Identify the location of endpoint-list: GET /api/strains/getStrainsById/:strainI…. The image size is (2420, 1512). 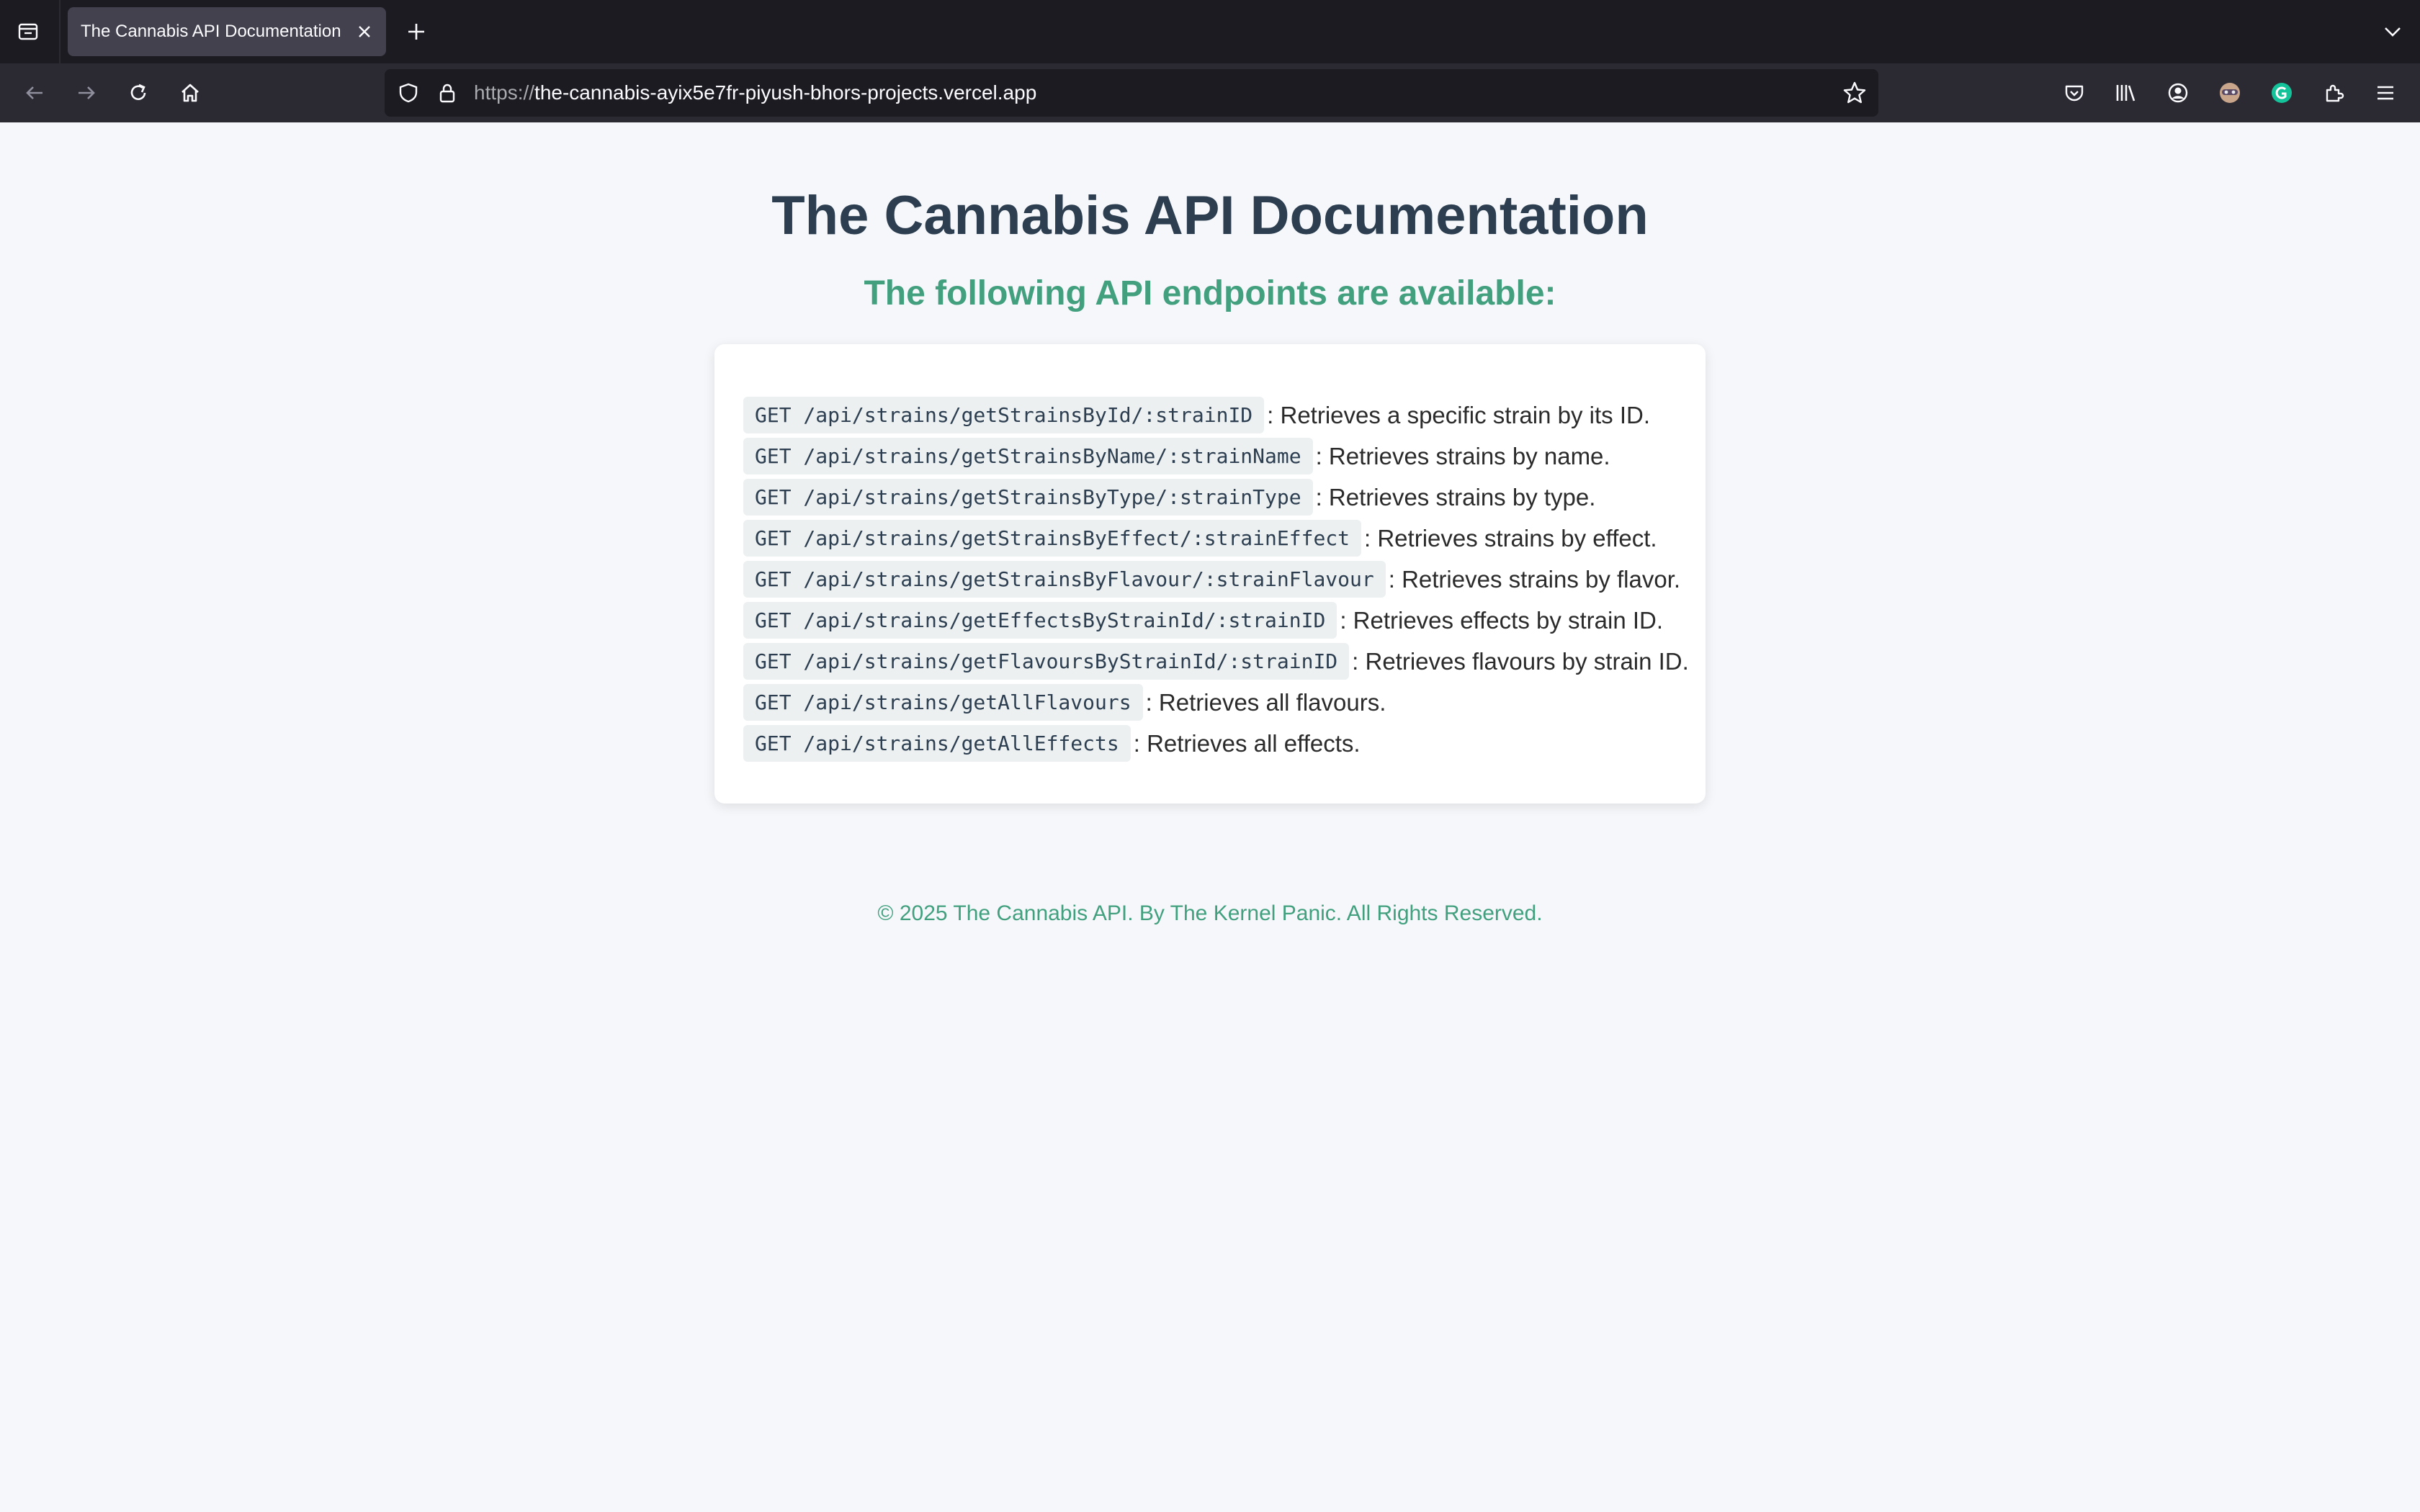
(1224, 579).